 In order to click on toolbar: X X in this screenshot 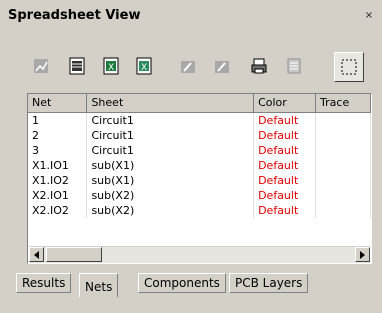, I will do `click(196, 69)`.